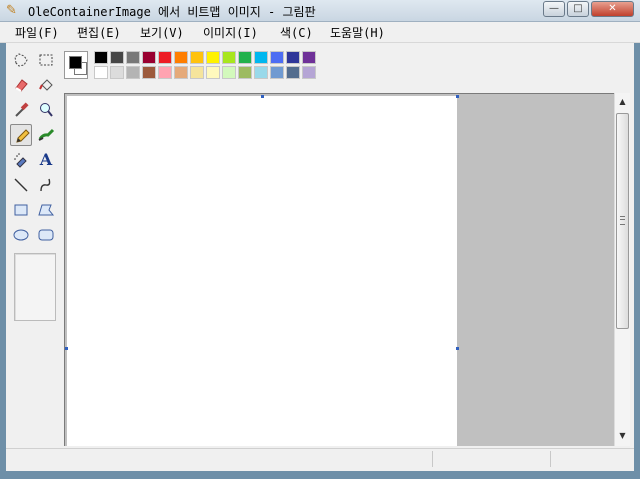 Image resolution: width=640 pixels, height=479 pixels. Describe the element at coordinates (457, 348) in the screenshot. I see `resize-handle-right` at that location.